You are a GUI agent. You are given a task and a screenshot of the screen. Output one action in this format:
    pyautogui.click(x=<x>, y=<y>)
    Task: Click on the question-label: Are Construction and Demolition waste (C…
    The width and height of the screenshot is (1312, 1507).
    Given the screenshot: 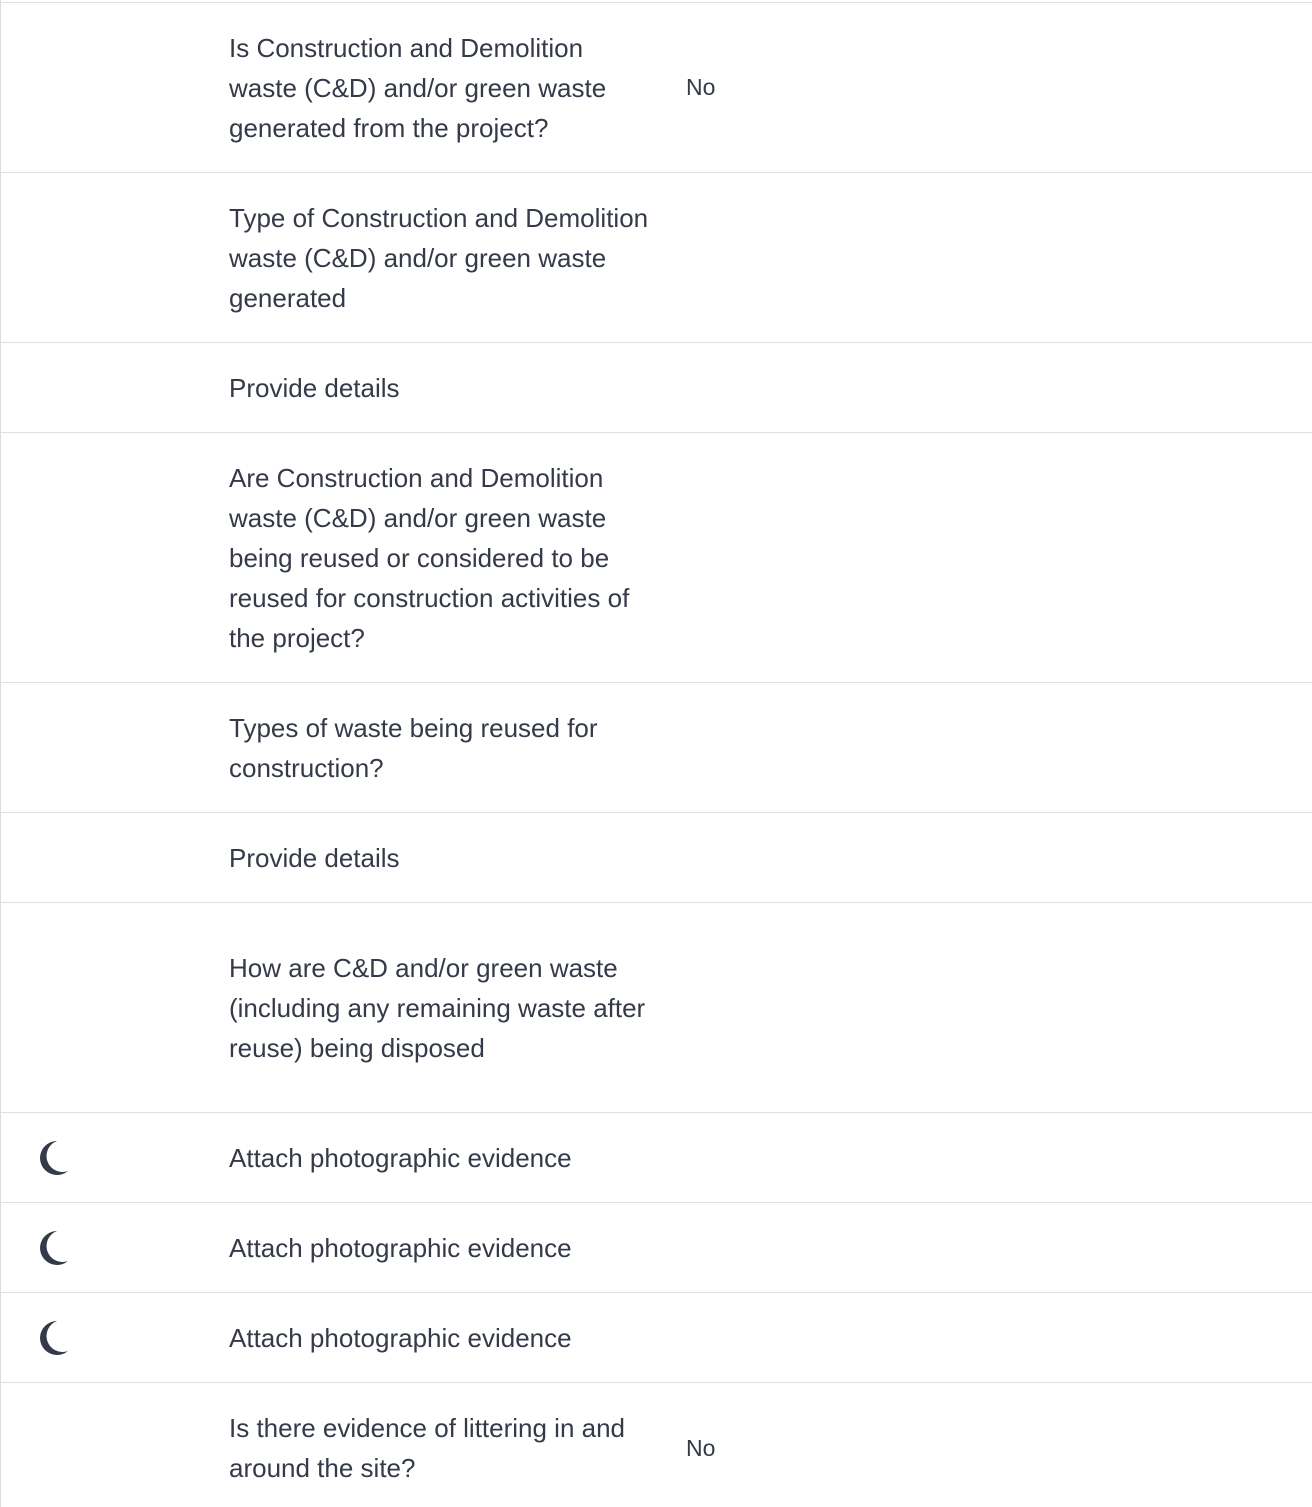 What is the action you would take?
    pyautogui.click(x=429, y=557)
    